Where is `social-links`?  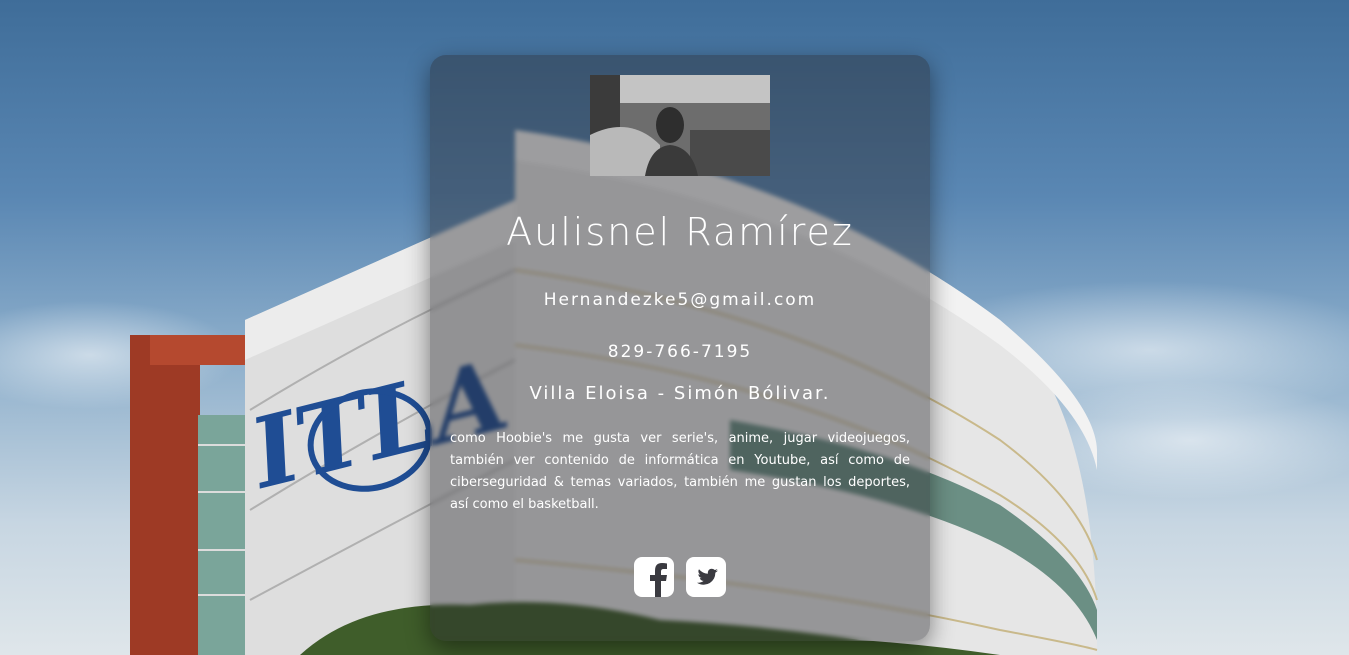 social-links is located at coordinates (680, 577).